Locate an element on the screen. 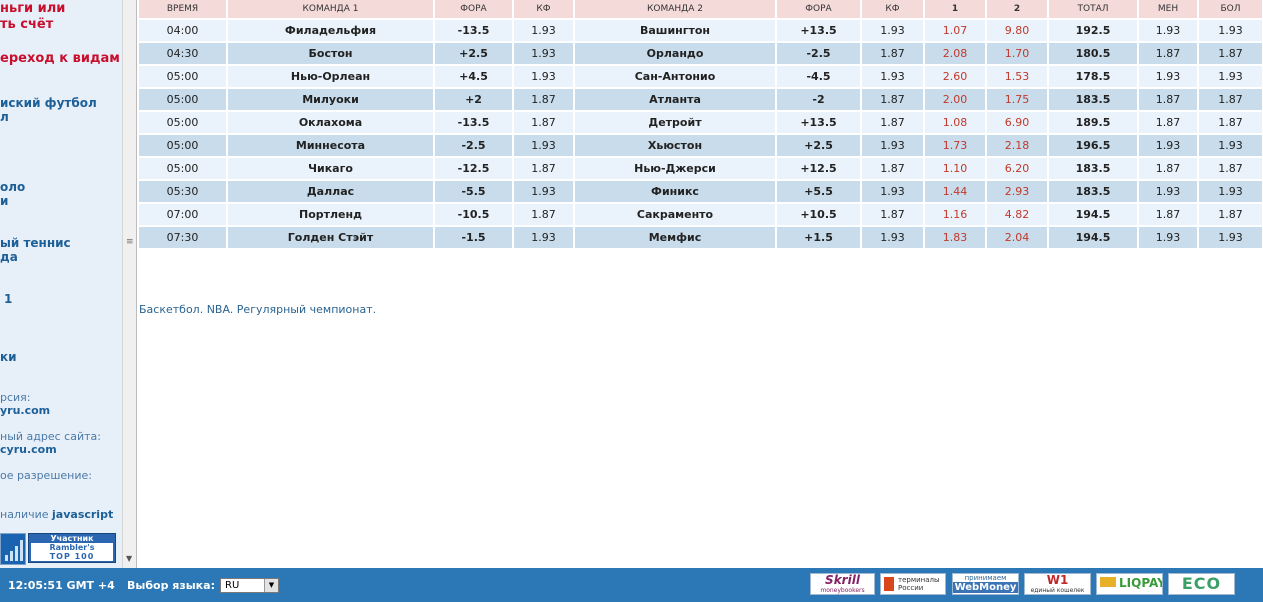 The width and height of the screenshot is (1263, 602). cell-handicap1: -12.5 is located at coordinates (474, 169).